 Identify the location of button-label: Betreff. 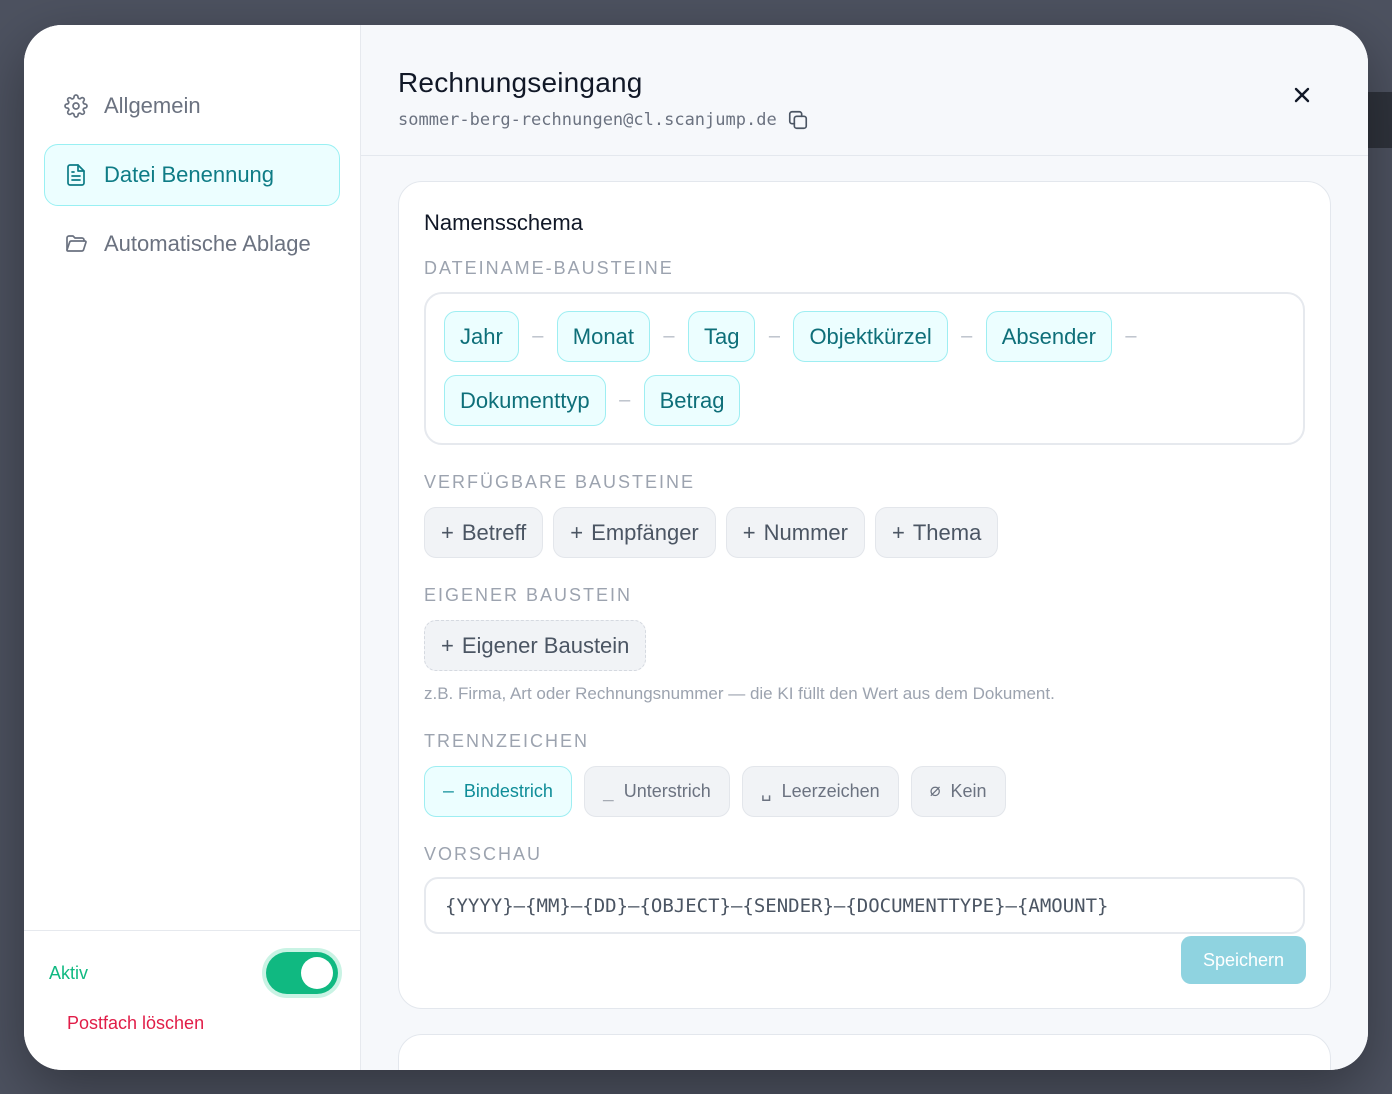
(494, 532).